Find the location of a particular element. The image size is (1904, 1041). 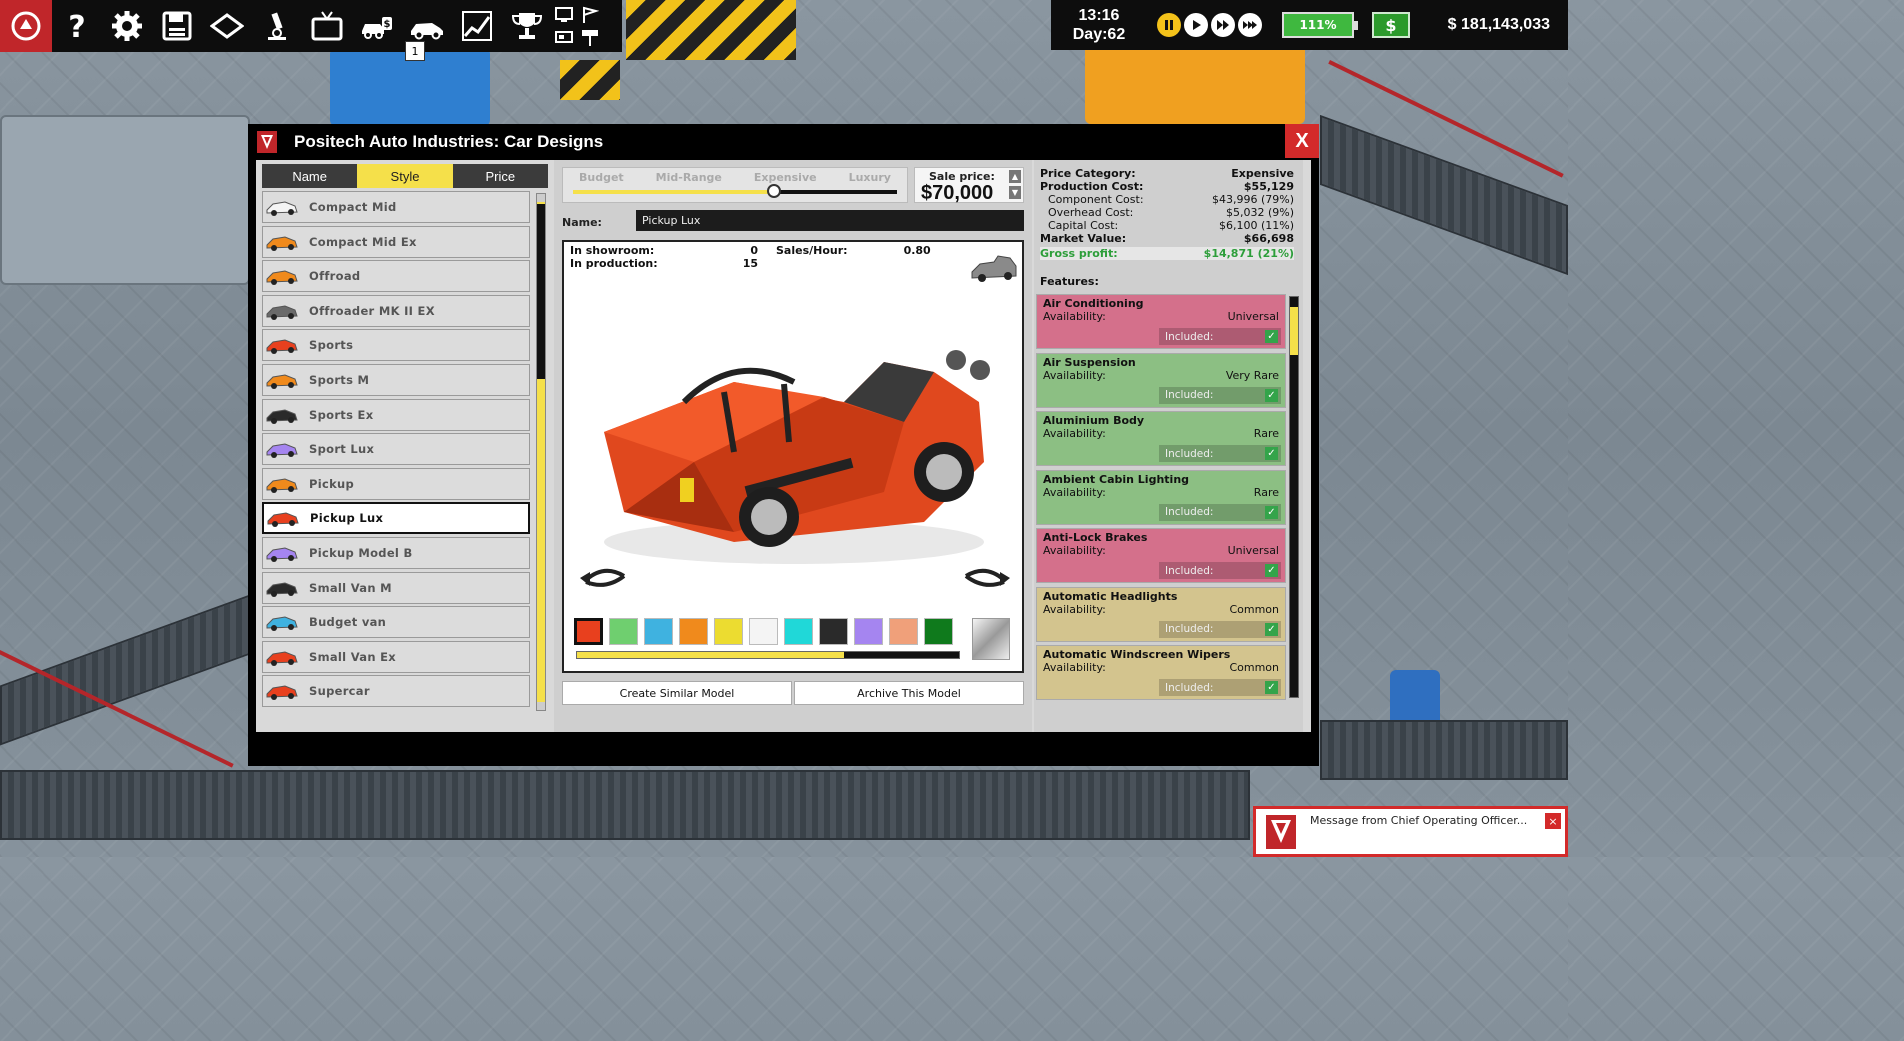

flag-icon is located at coordinates (590, 15).